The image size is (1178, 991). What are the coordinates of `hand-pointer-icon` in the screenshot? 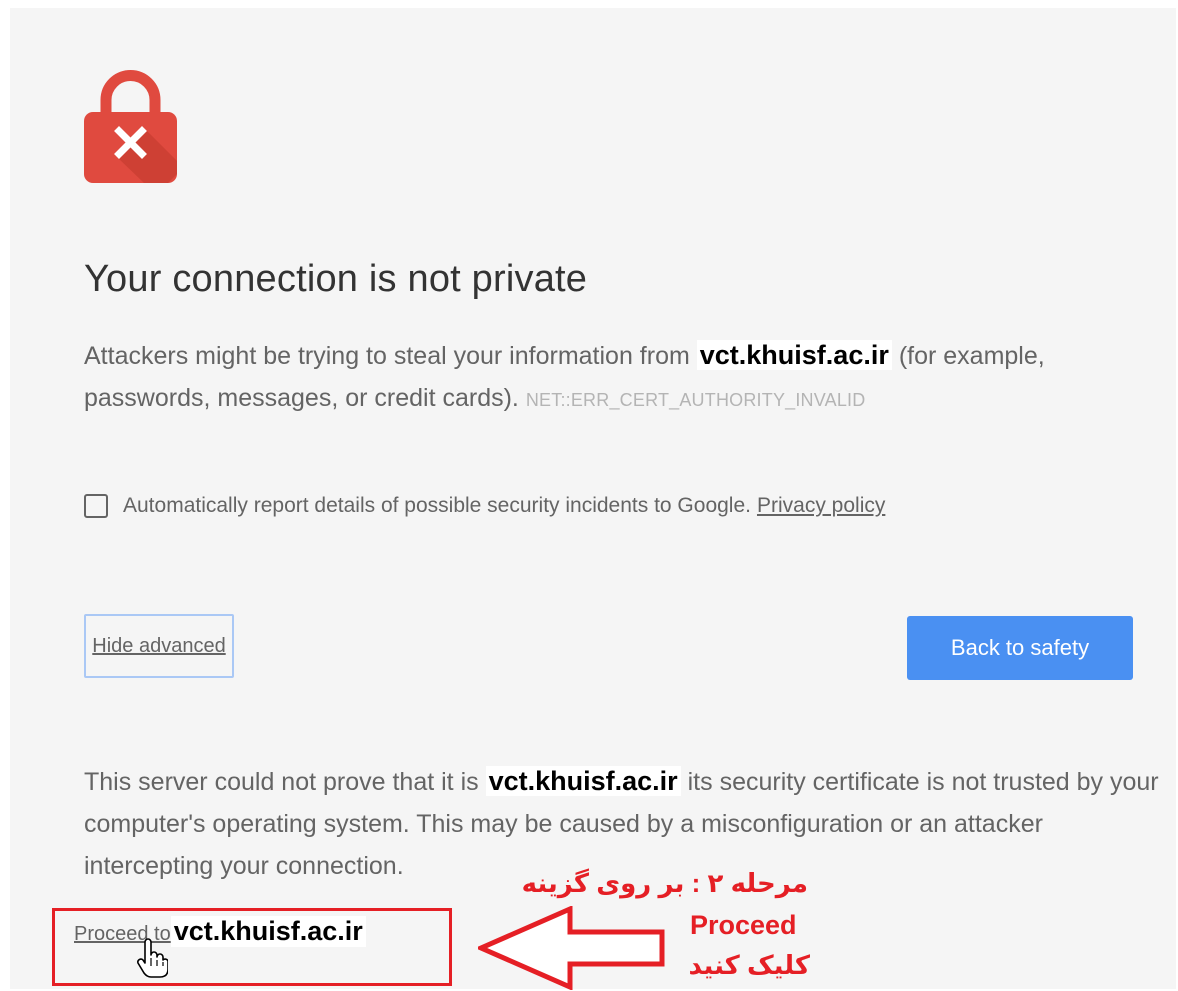 It's located at (152, 958).